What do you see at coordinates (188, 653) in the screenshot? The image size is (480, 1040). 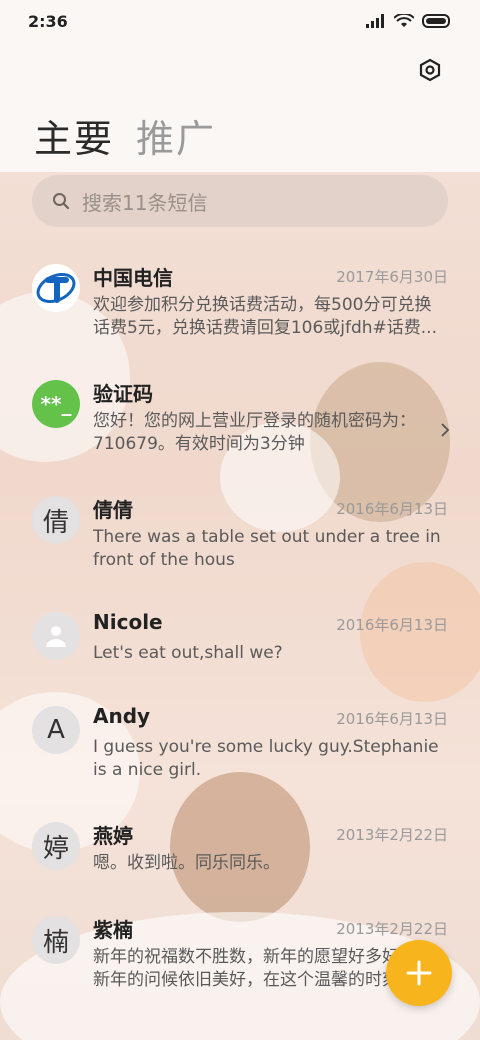 I see `thread-preview: Let's eat out,shall we?` at bounding box center [188, 653].